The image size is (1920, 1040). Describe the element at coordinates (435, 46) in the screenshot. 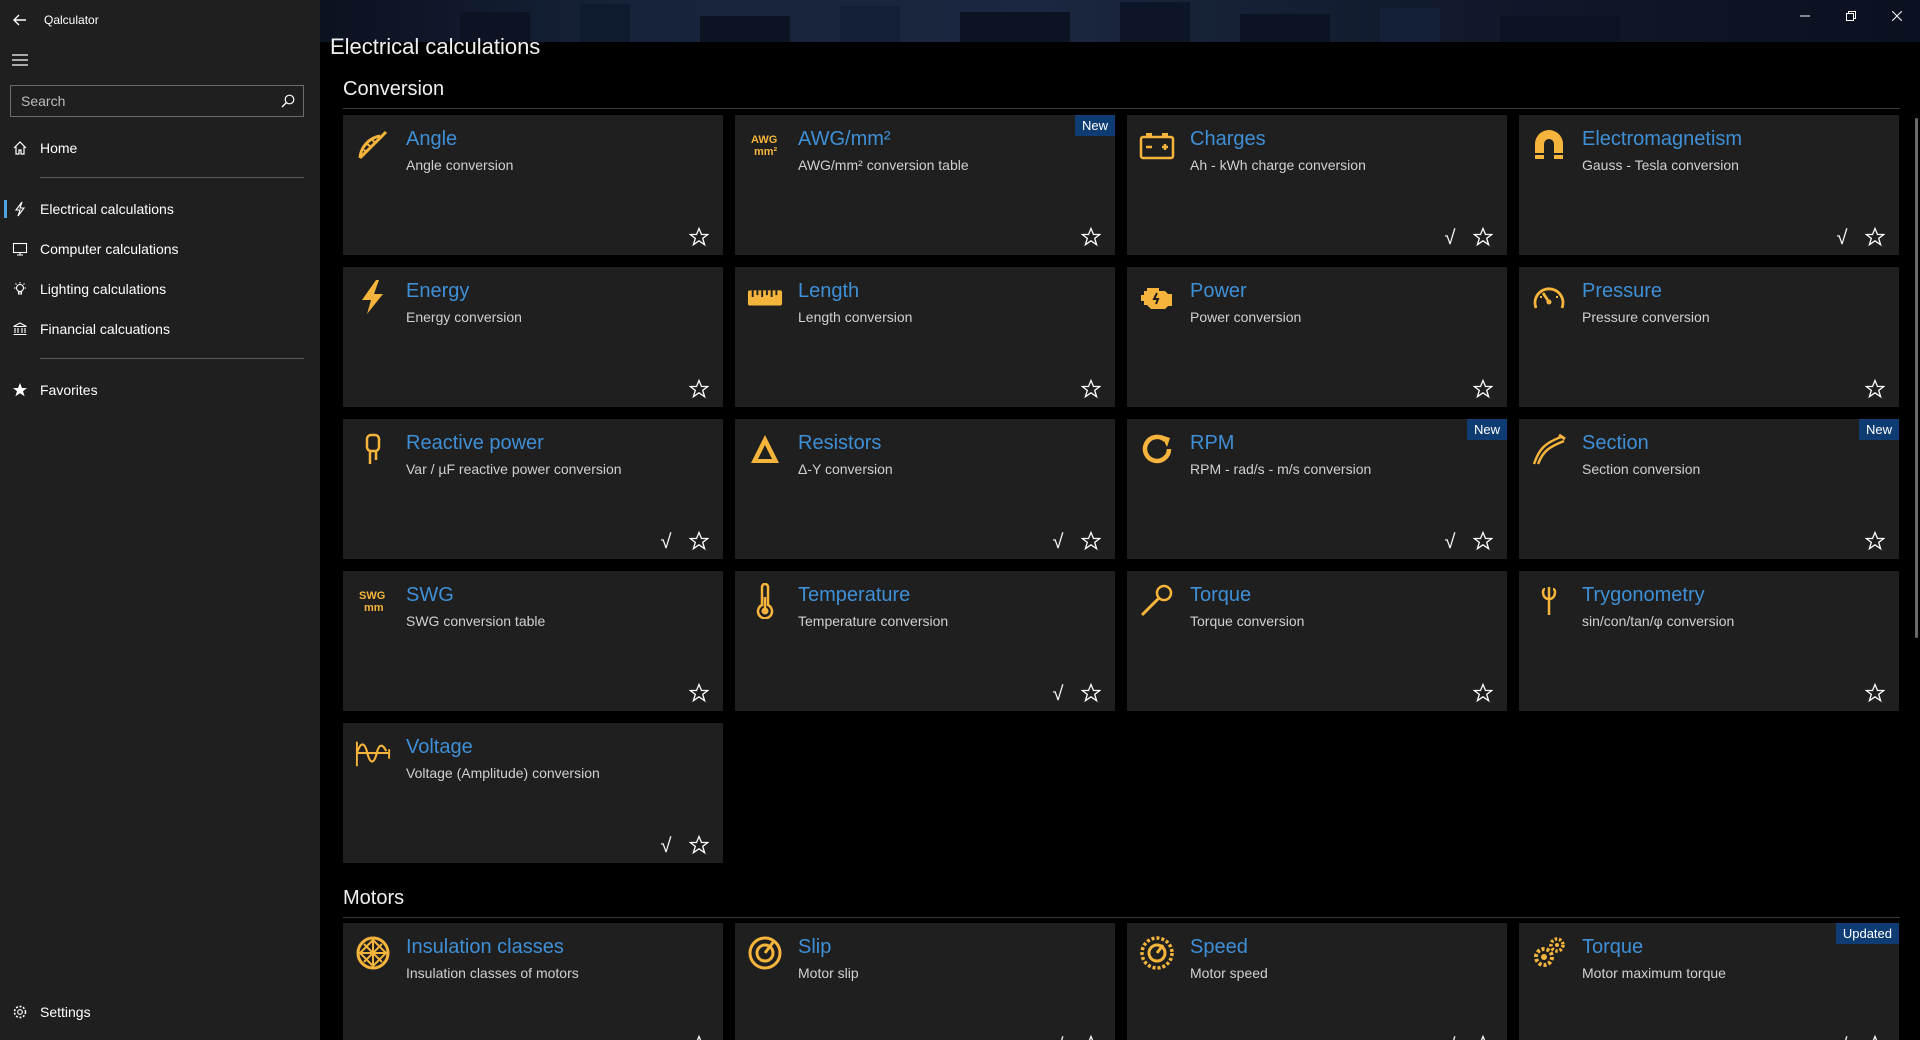

I see `page-title: Electrical calculations` at that location.